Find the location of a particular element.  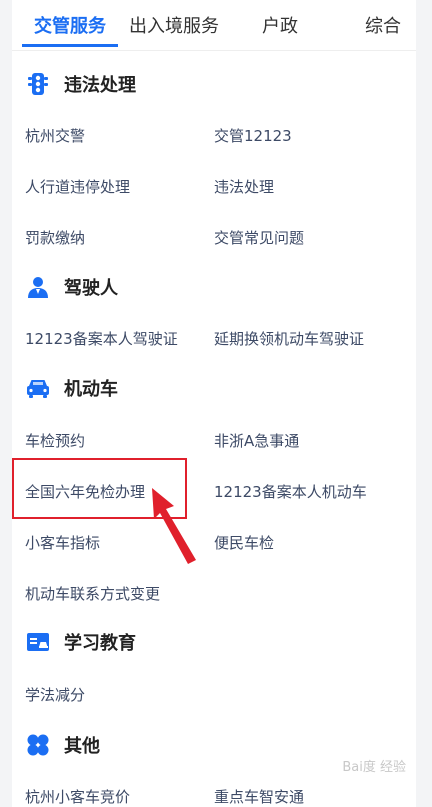

service-register-vehicle: 12123备案本人机动车 is located at coordinates (290, 491).